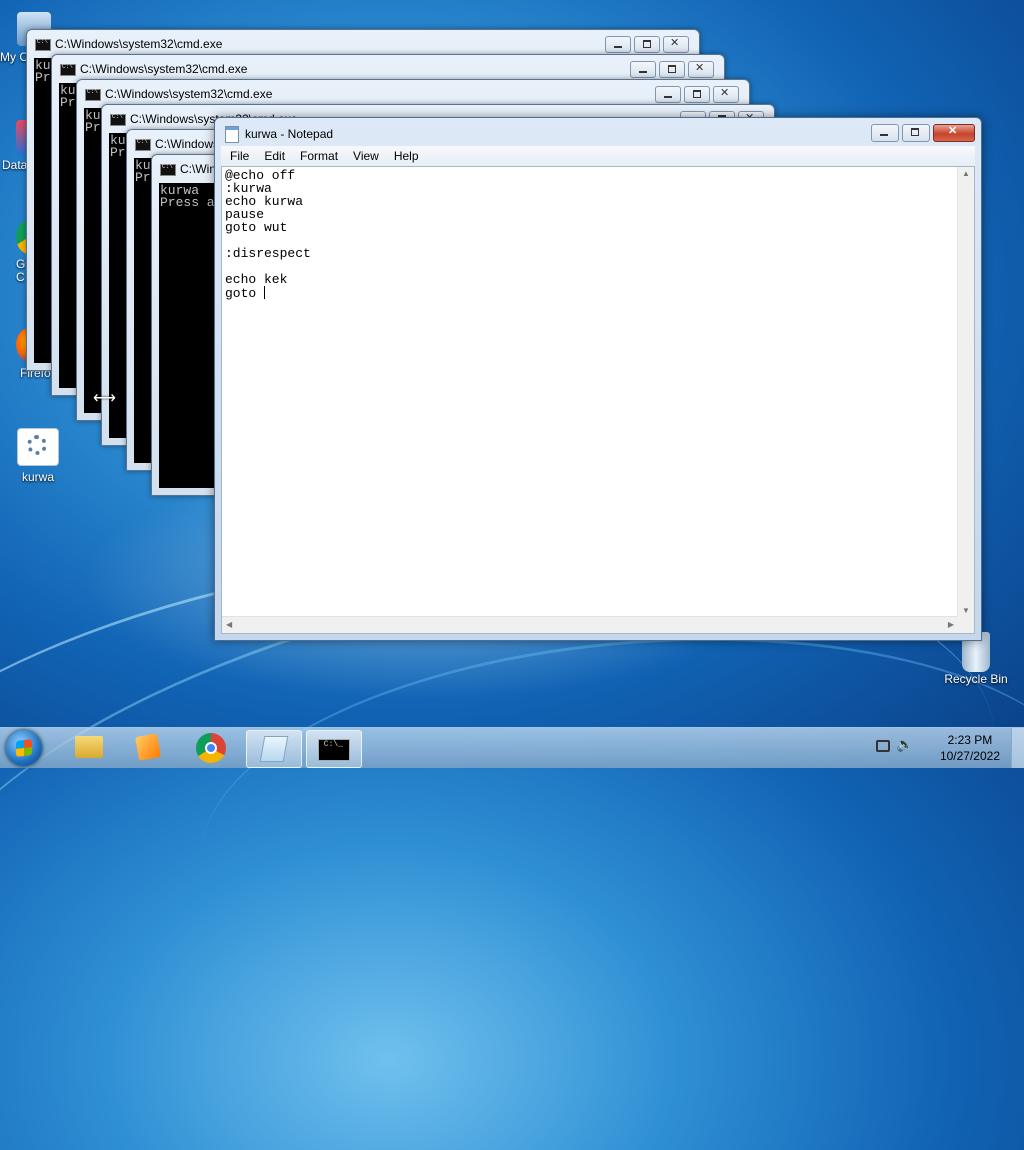 This screenshot has width=1024, height=1150. I want to click on scroll-left-arrow-icon: ◀, so click(229, 624).